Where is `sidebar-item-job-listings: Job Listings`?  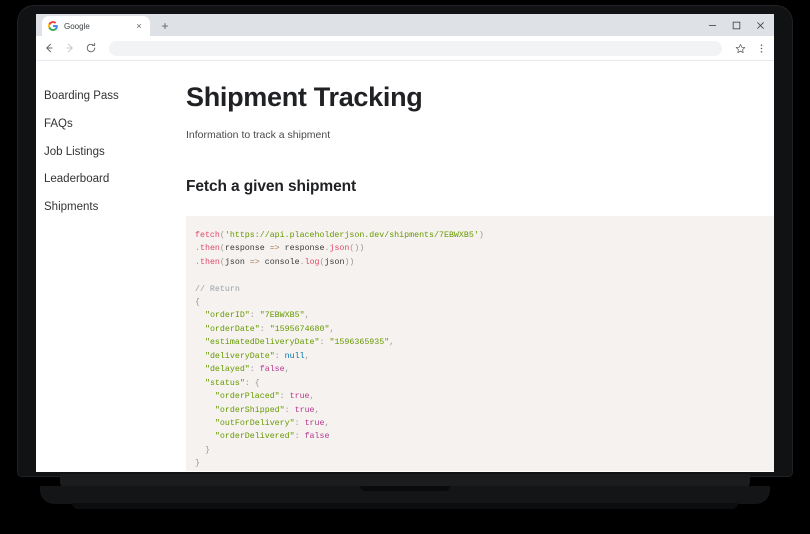 sidebar-item-job-listings: Job Listings is located at coordinates (113, 153).